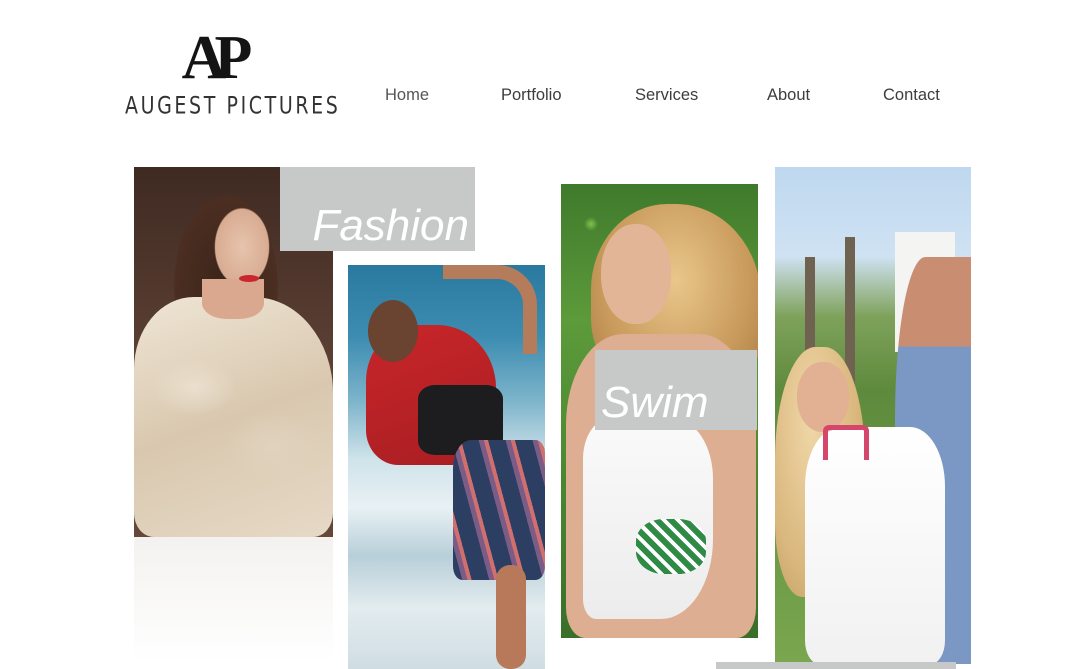 The width and height of the screenshot is (1080, 669). Describe the element at coordinates (511, 617) in the screenshot. I see `leg` at that location.